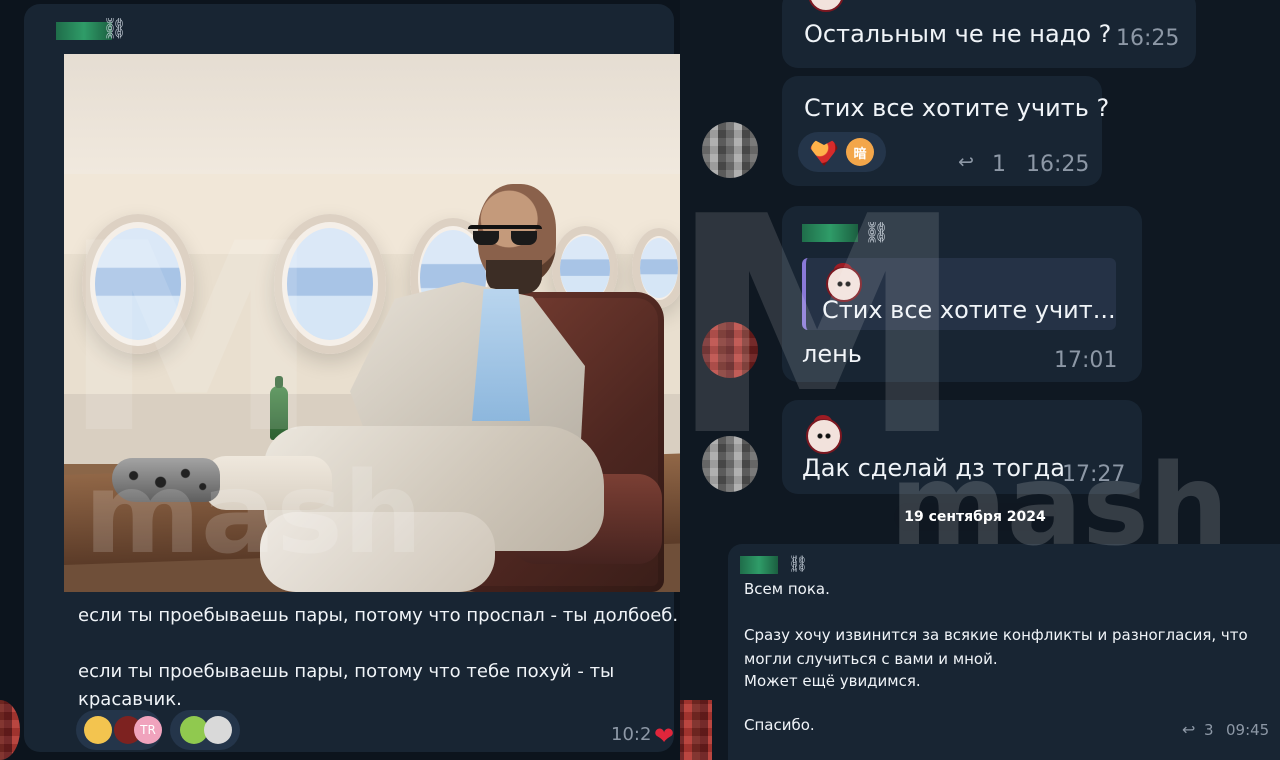 The height and width of the screenshot is (760, 1280). Describe the element at coordinates (1248, 730) in the screenshot. I see `final-message-time: 09:45` at that location.